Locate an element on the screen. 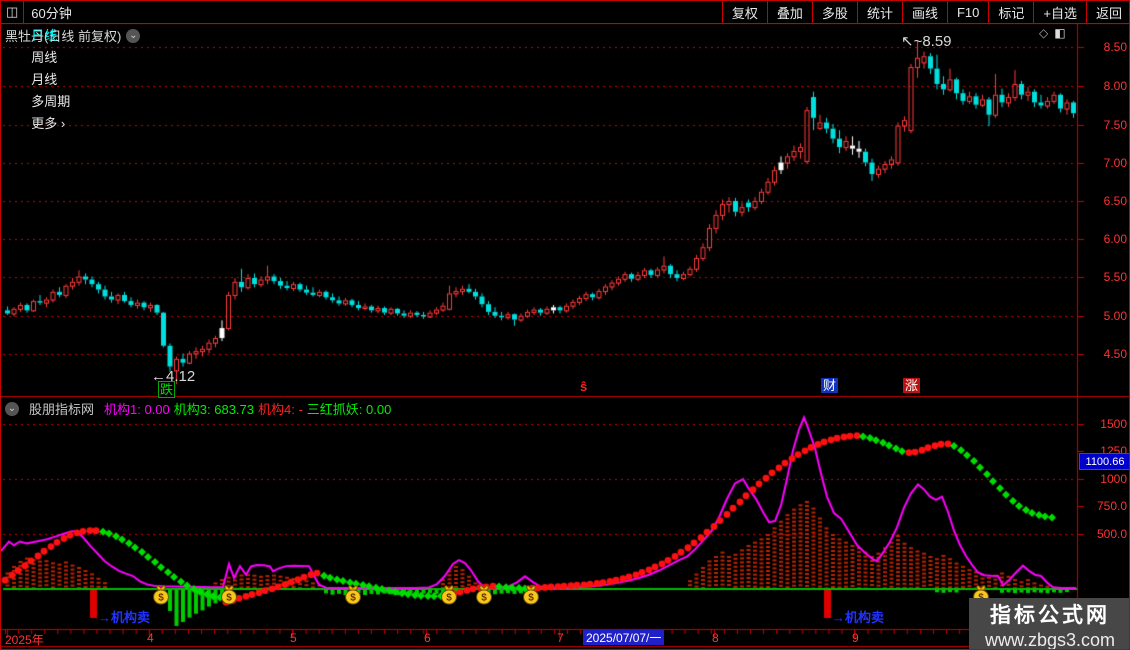 The width and height of the screenshot is (1130, 650). up-signal-marker: 涨 is located at coordinates (912, 385).